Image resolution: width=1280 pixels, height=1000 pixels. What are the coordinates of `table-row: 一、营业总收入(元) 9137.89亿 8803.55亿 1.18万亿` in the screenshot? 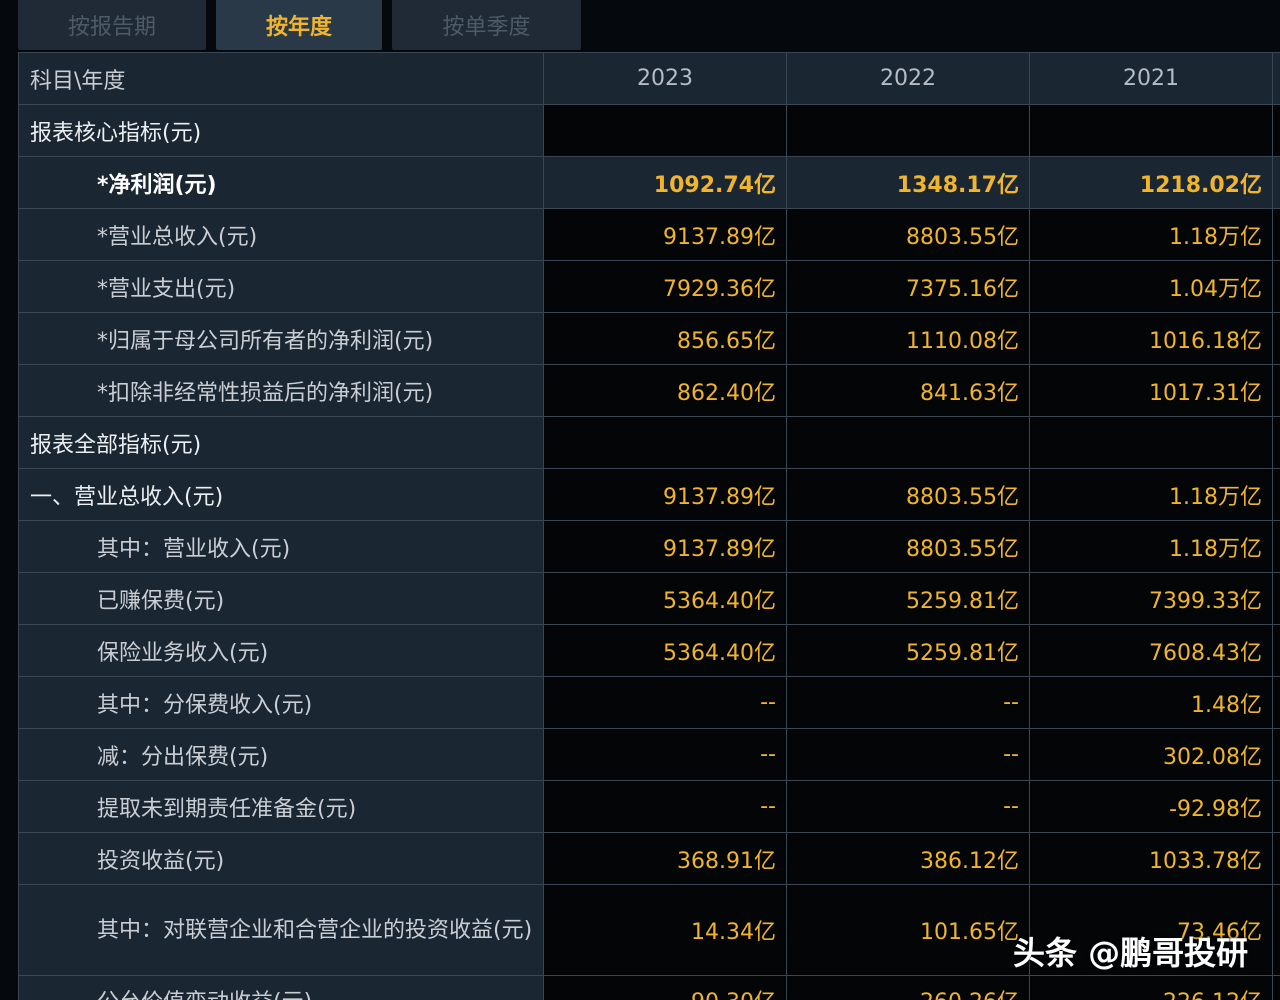 It's located at (649, 494).